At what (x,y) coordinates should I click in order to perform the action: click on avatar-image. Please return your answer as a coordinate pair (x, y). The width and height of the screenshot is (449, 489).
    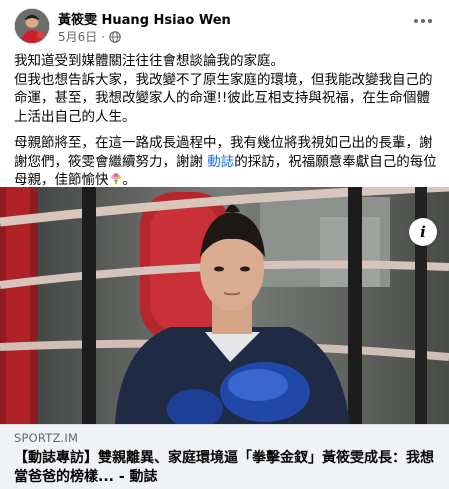
    Looking at the image, I should click on (32, 26).